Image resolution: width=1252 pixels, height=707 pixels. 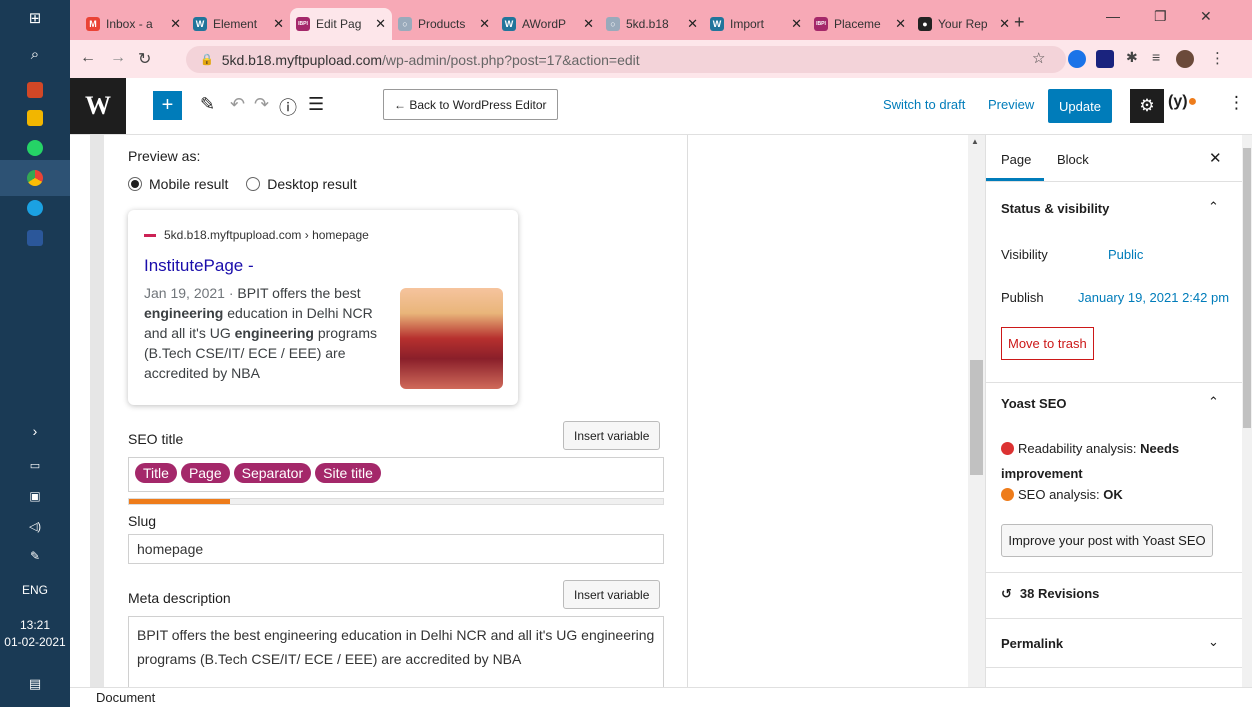 I want to click on update-button: Update, so click(x=1080, y=106).